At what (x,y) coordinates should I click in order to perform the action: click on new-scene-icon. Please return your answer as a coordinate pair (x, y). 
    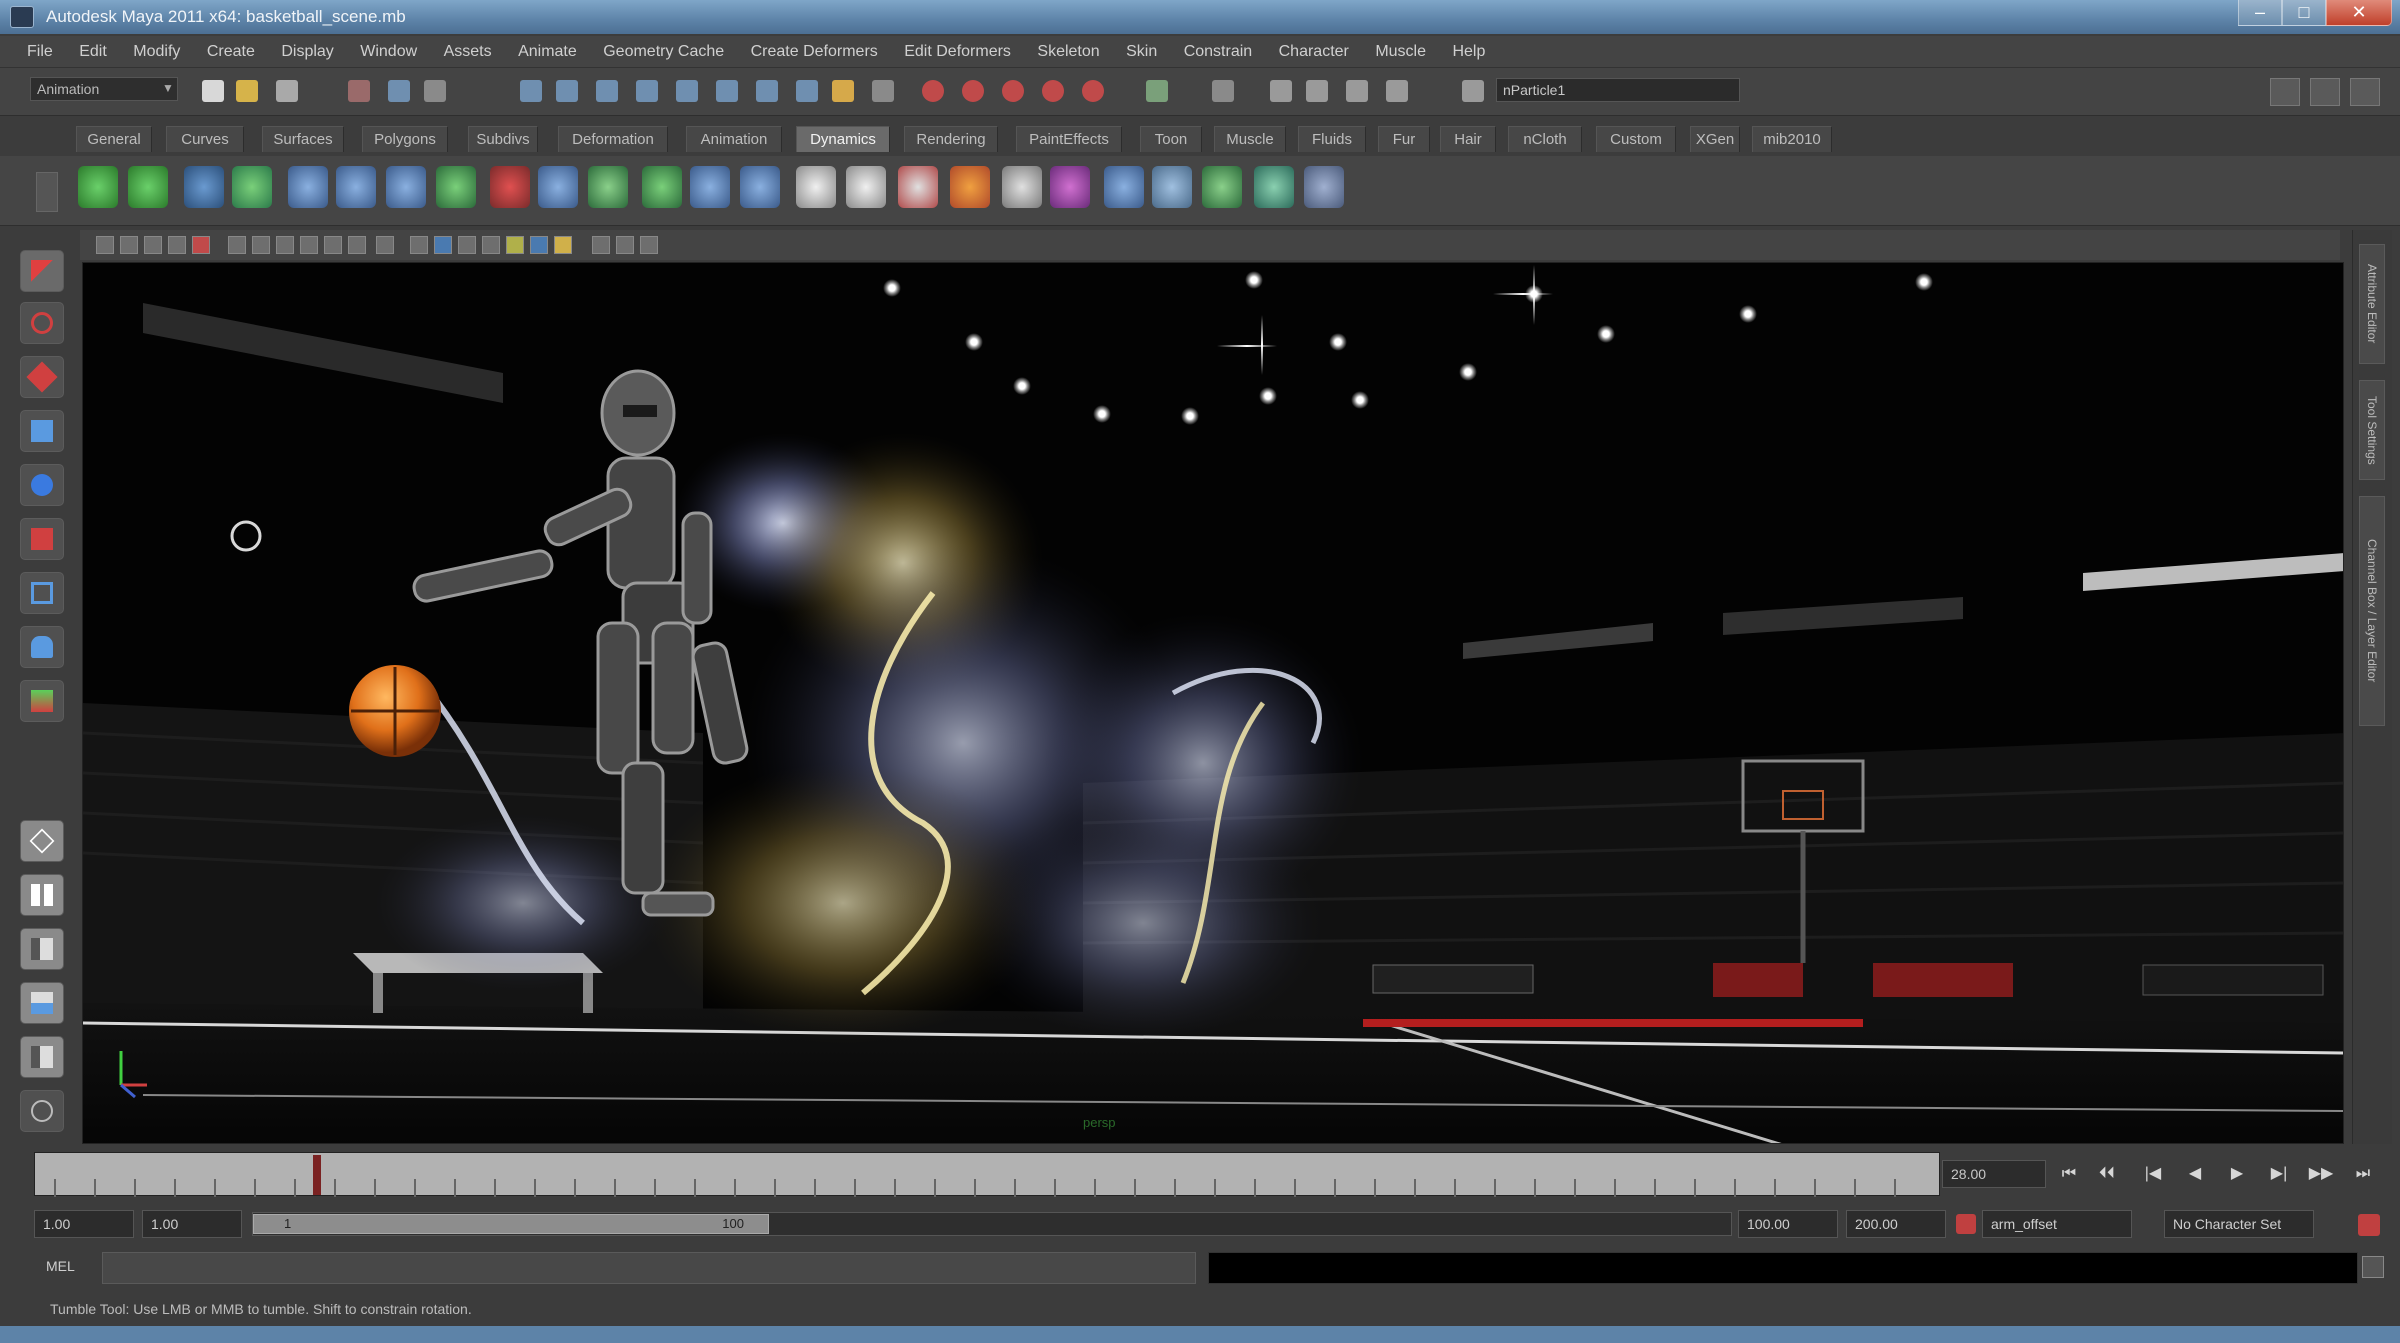
    Looking at the image, I should click on (213, 91).